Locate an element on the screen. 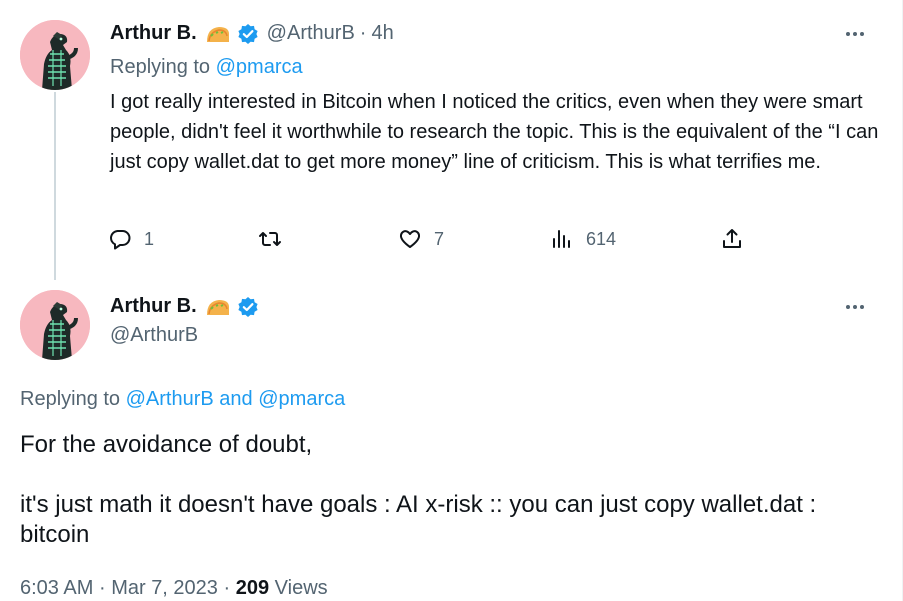 The height and width of the screenshot is (601, 903). share-button is located at coordinates (732, 239).